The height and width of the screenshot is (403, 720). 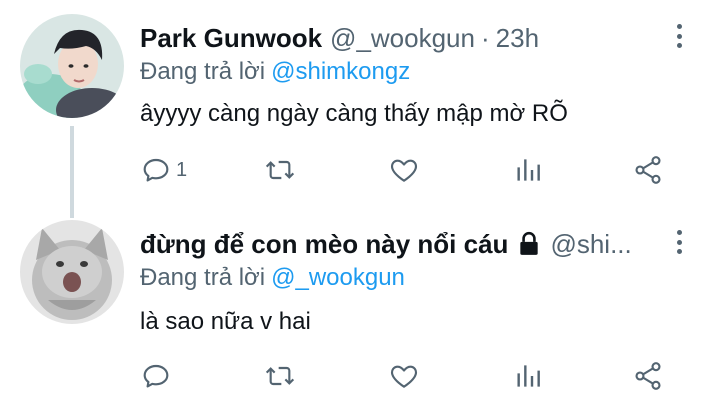 I want to click on replying-to-handle: @_wookgun, so click(x=338, y=277).